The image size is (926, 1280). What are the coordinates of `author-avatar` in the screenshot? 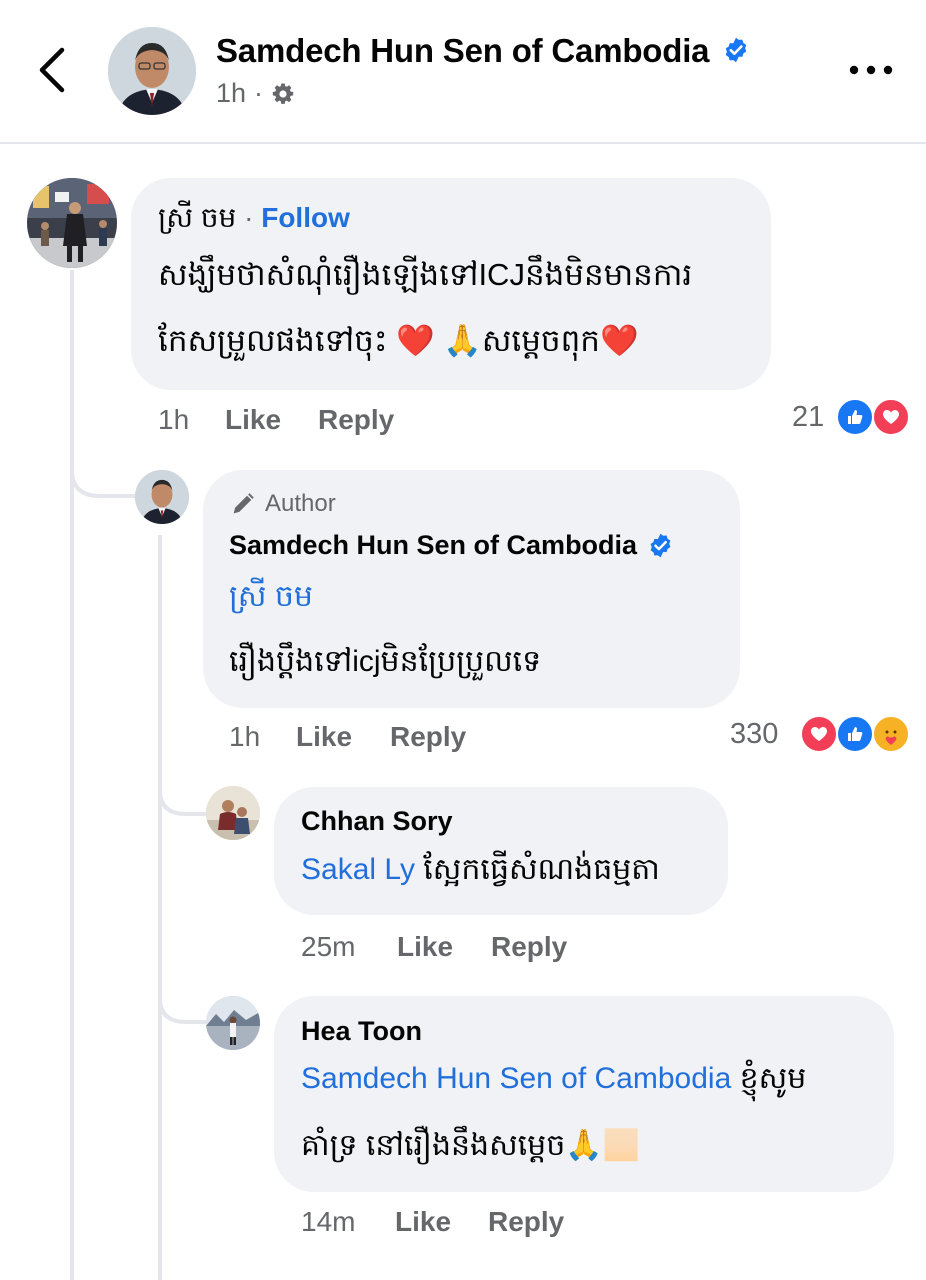 It's located at (162, 497).